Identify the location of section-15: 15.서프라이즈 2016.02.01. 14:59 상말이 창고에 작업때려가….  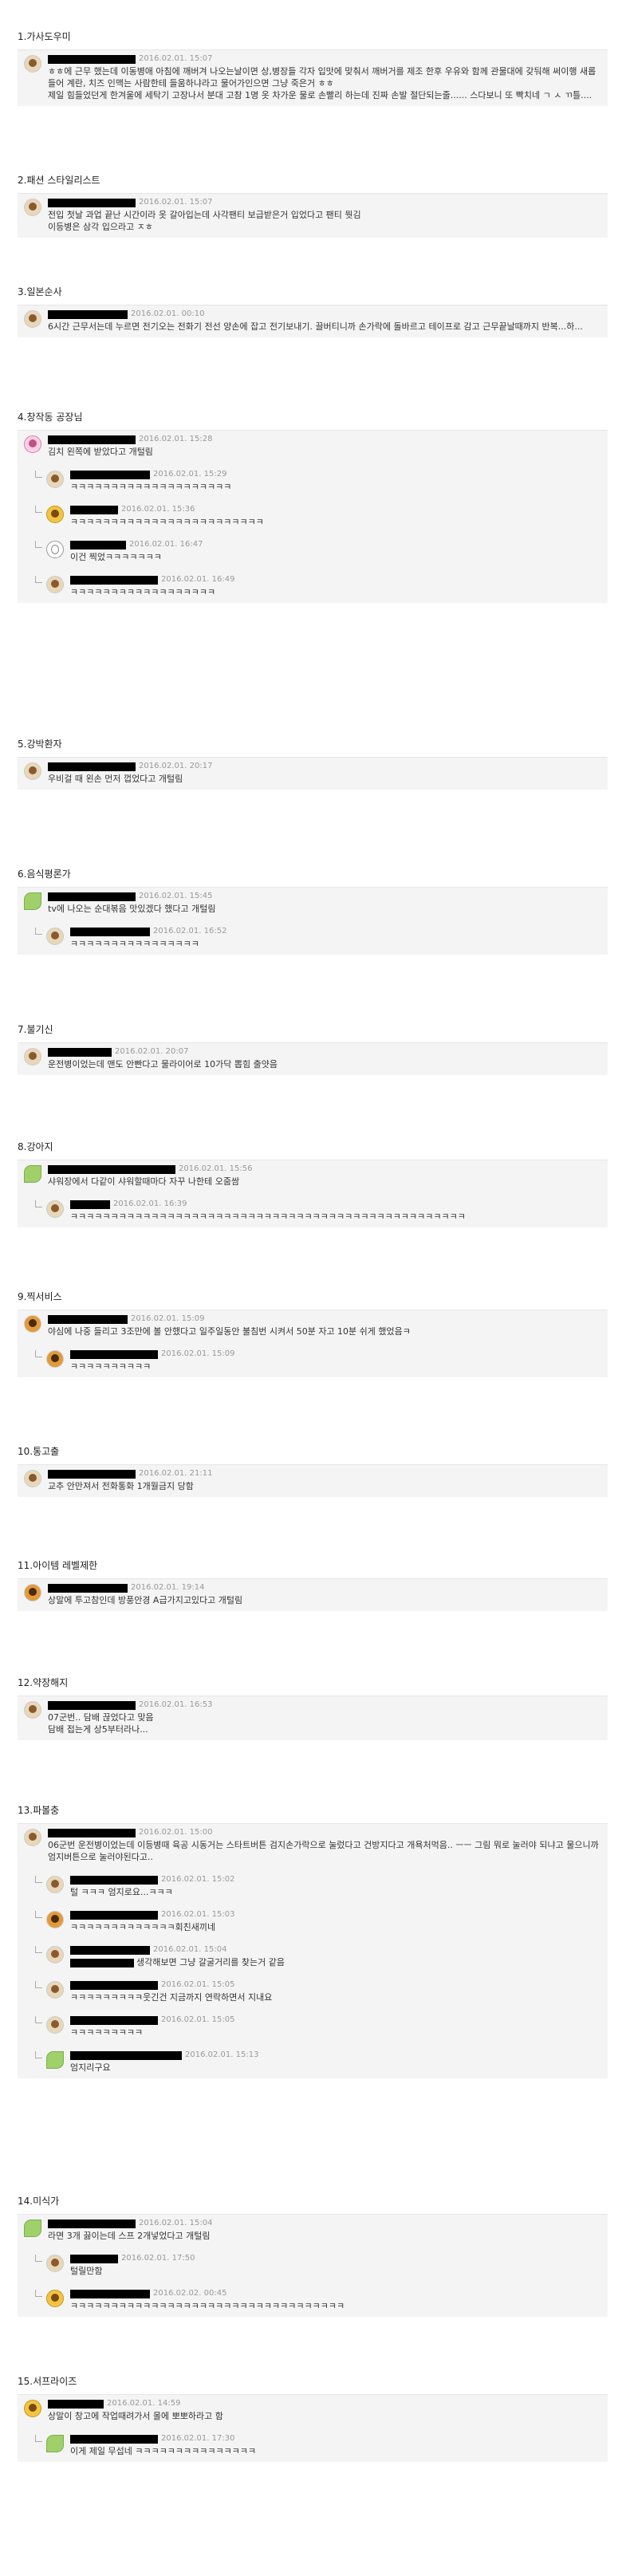
(313, 2418).